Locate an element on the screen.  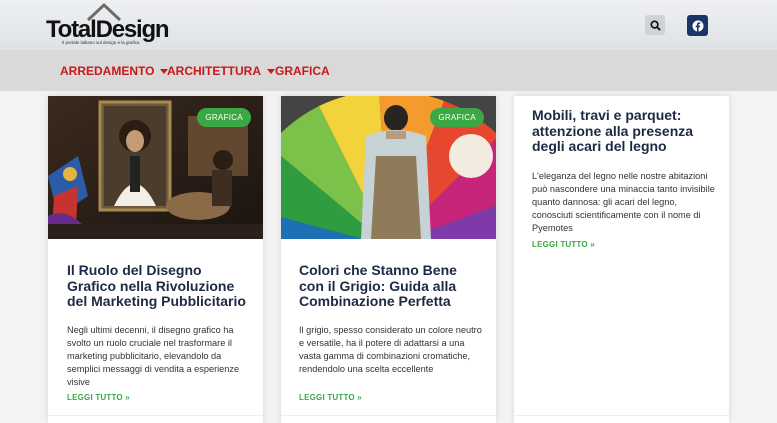
facebook-icon is located at coordinates (697, 25).